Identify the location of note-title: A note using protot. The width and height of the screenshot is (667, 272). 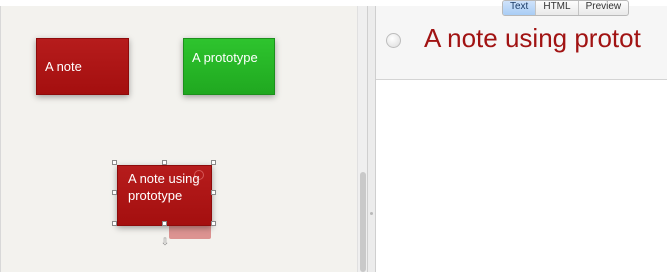
(545, 38).